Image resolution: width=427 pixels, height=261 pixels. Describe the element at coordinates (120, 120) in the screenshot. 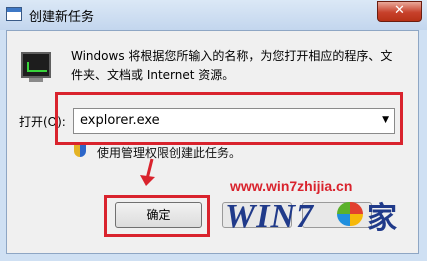

I see `open-input-value: explorer.exe` at that location.